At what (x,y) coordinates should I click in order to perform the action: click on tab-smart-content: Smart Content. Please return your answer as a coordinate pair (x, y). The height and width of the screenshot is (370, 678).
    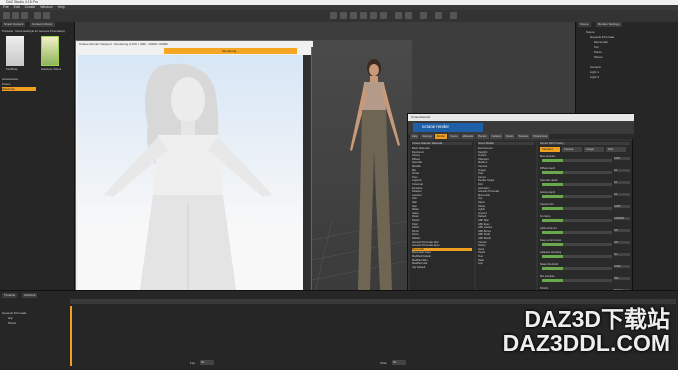
    Looking at the image, I should click on (14, 24).